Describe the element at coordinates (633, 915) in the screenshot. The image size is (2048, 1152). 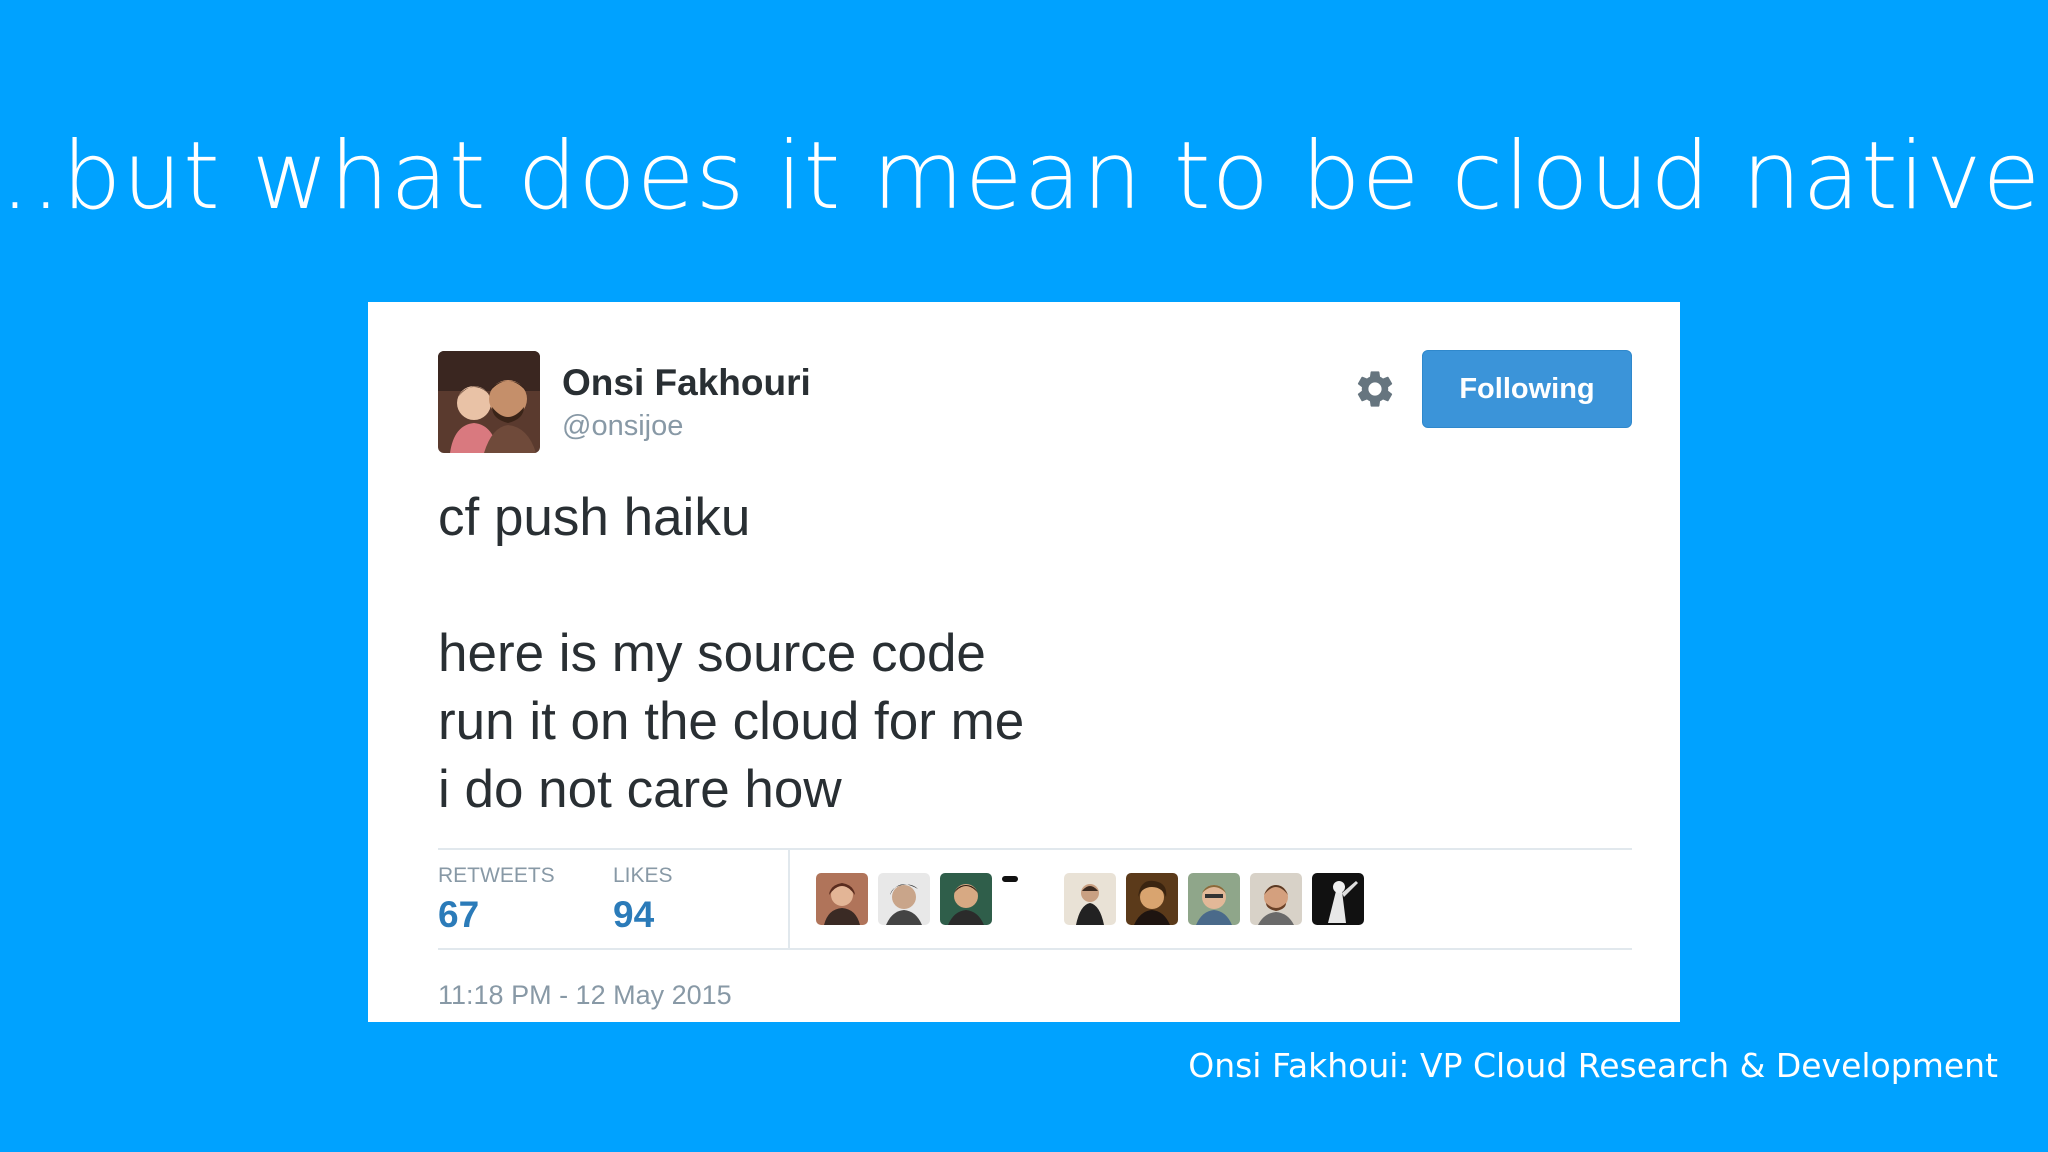
I see `likes-count: 94` at that location.